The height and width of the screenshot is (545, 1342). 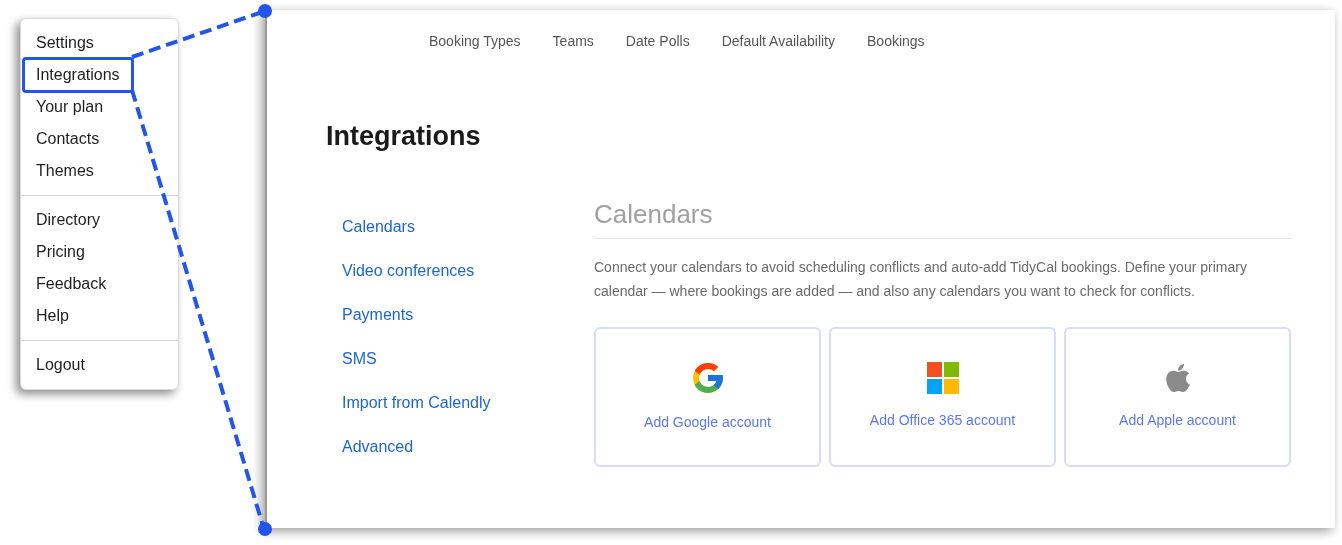 I want to click on add-account-card: Add Office 365 account, so click(x=942, y=396).